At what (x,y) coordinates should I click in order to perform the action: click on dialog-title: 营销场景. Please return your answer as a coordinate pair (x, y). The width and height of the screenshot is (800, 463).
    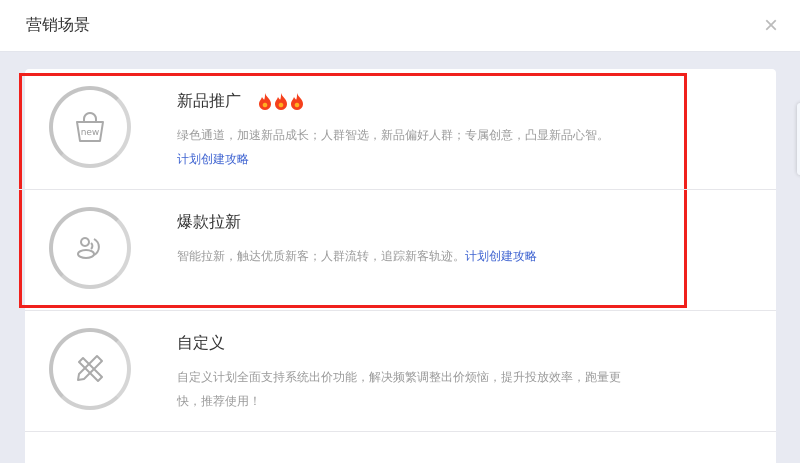
    Looking at the image, I should click on (58, 25).